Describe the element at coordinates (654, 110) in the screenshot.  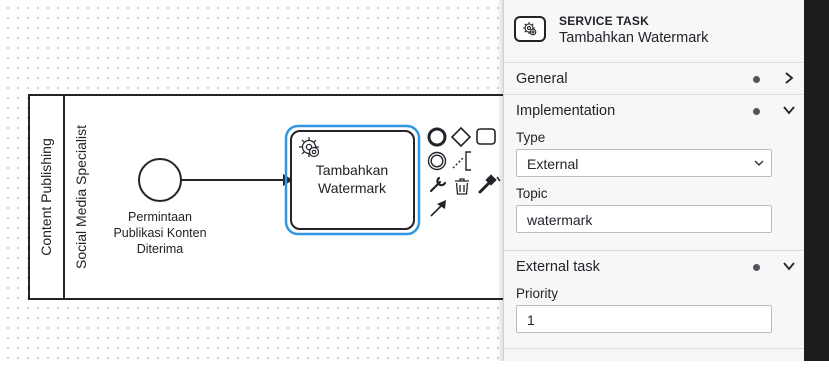
I see `group-implementation-header: Implementation` at that location.